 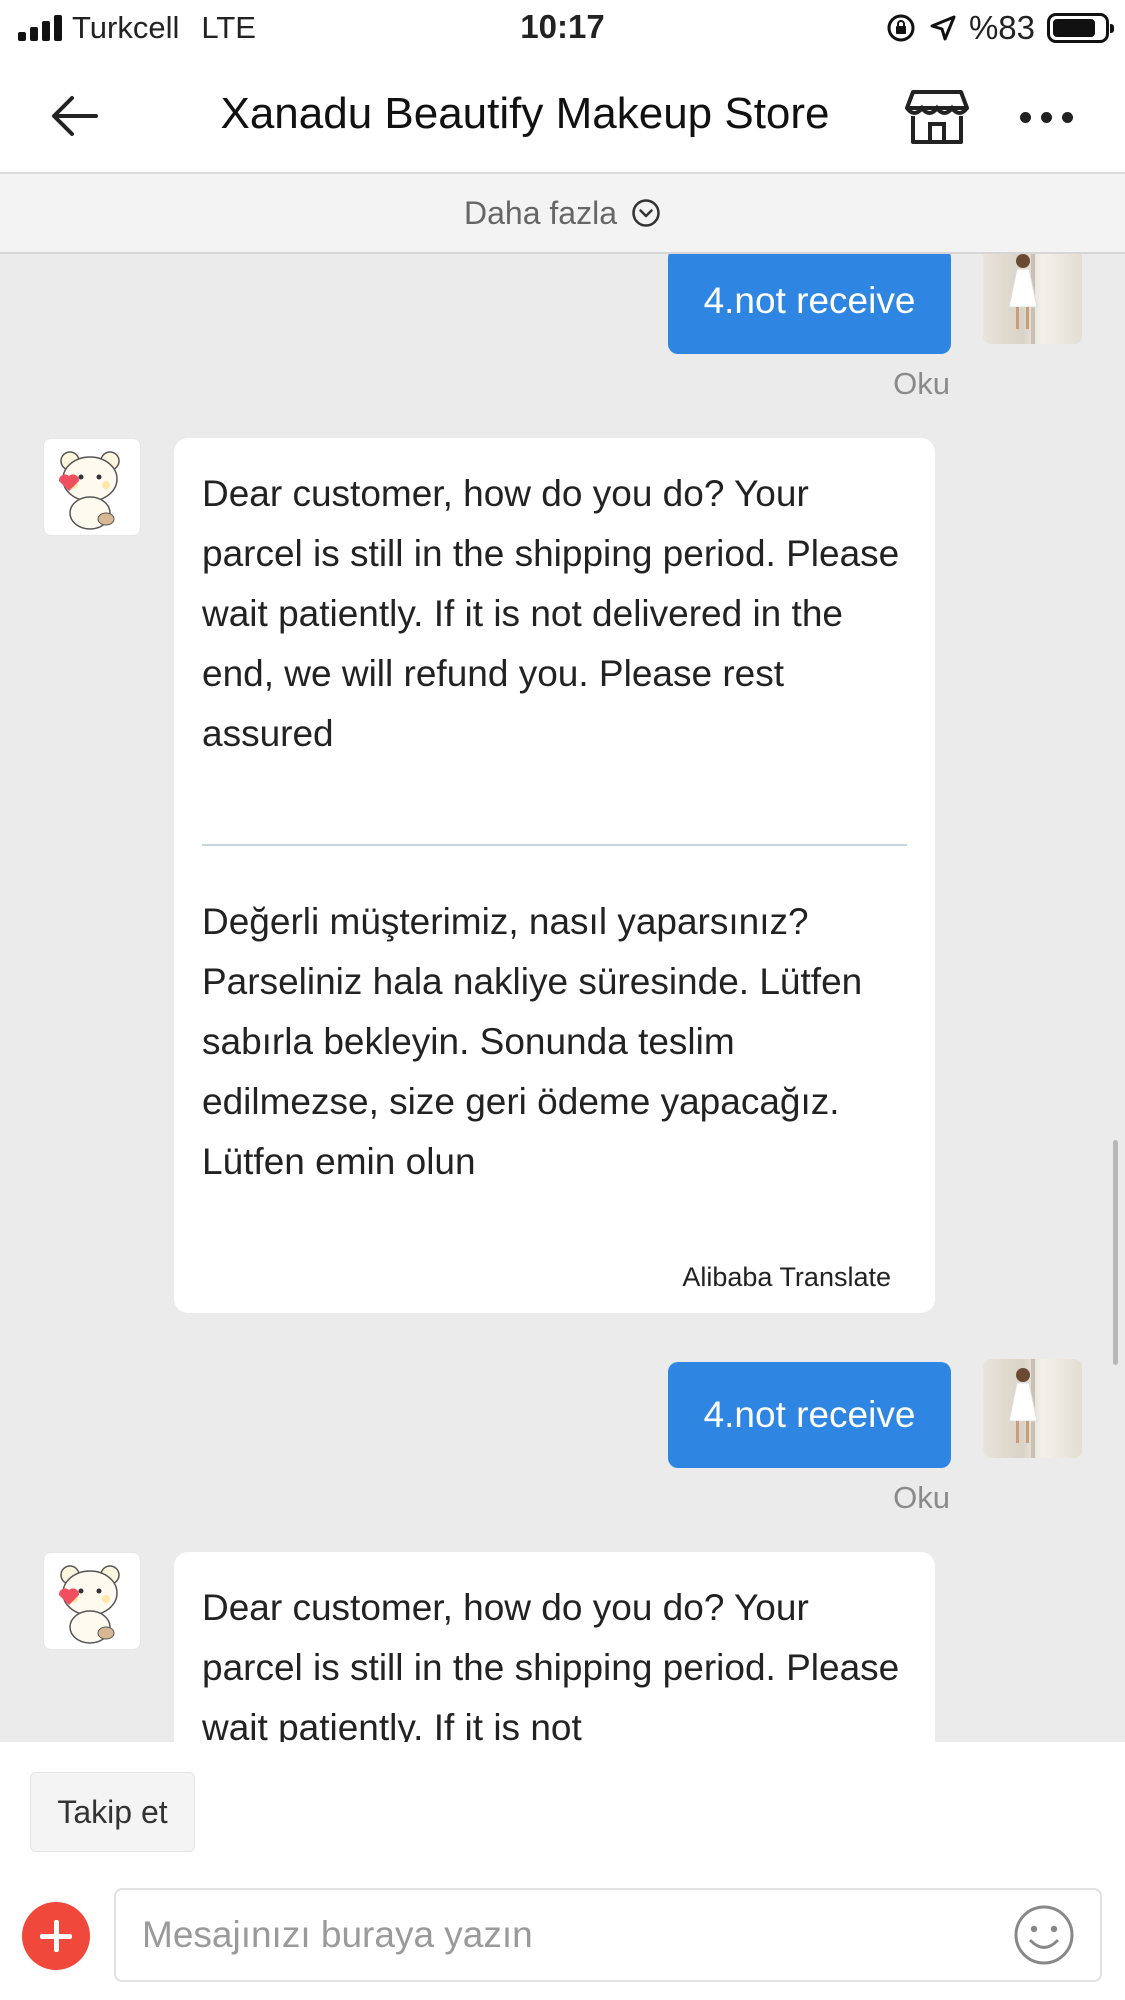 What do you see at coordinates (1074, 28) in the screenshot?
I see `battery-fill` at bounding box center [1074, 28].